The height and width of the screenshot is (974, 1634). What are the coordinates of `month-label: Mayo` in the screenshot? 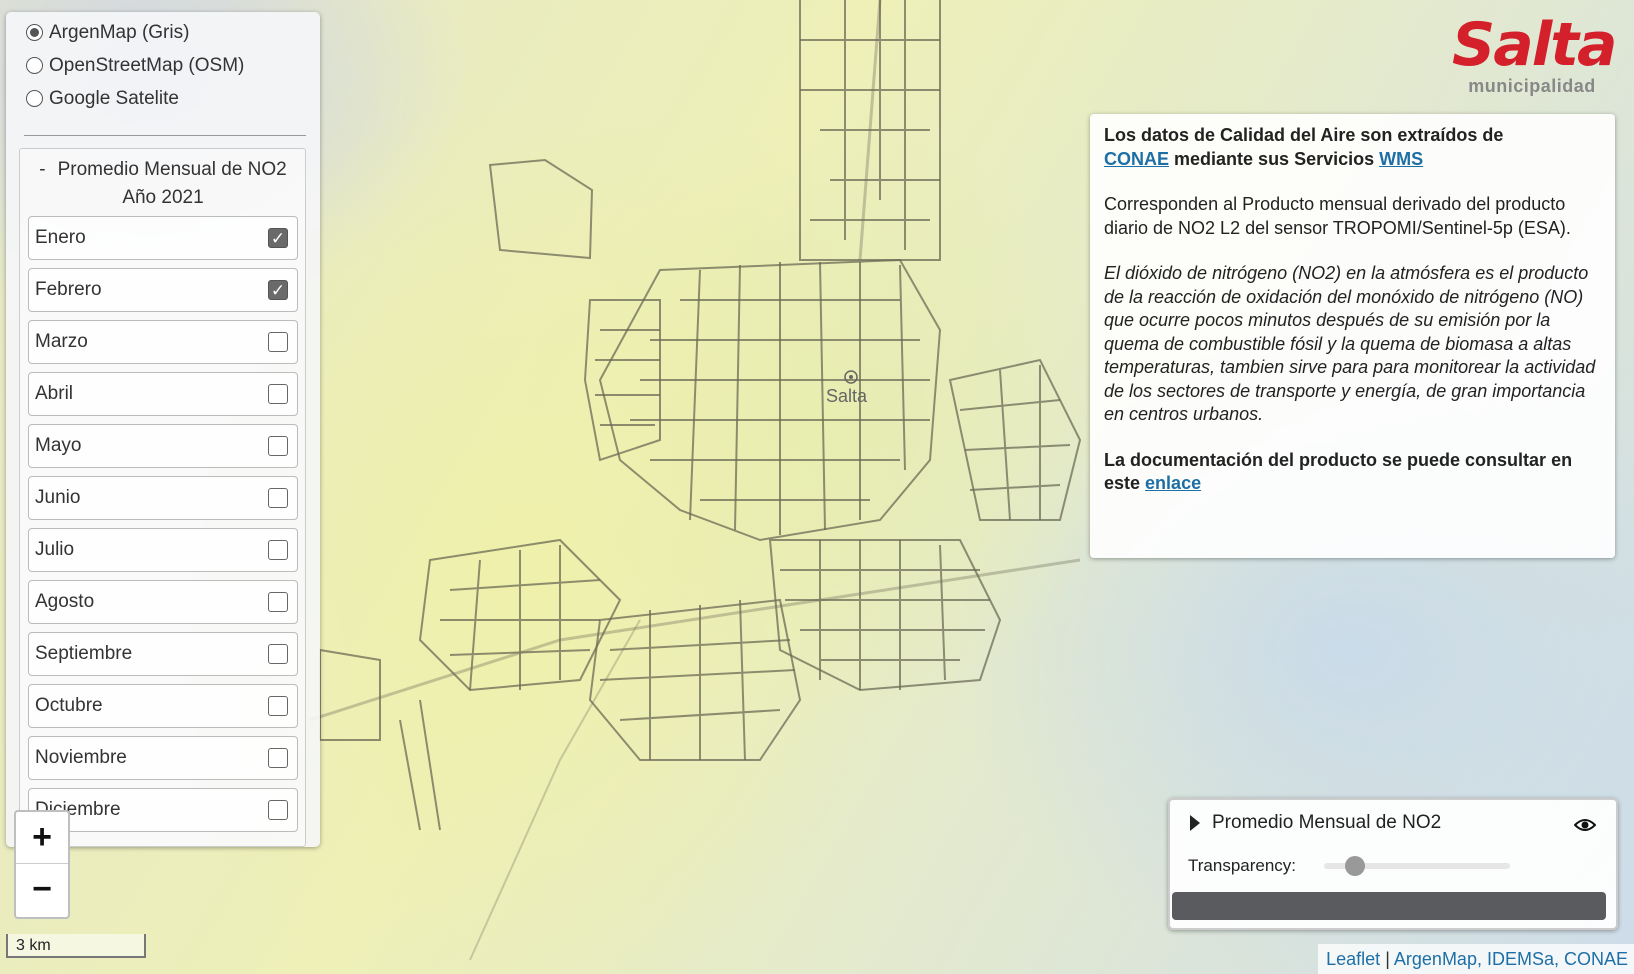 It's located at (58, 445).